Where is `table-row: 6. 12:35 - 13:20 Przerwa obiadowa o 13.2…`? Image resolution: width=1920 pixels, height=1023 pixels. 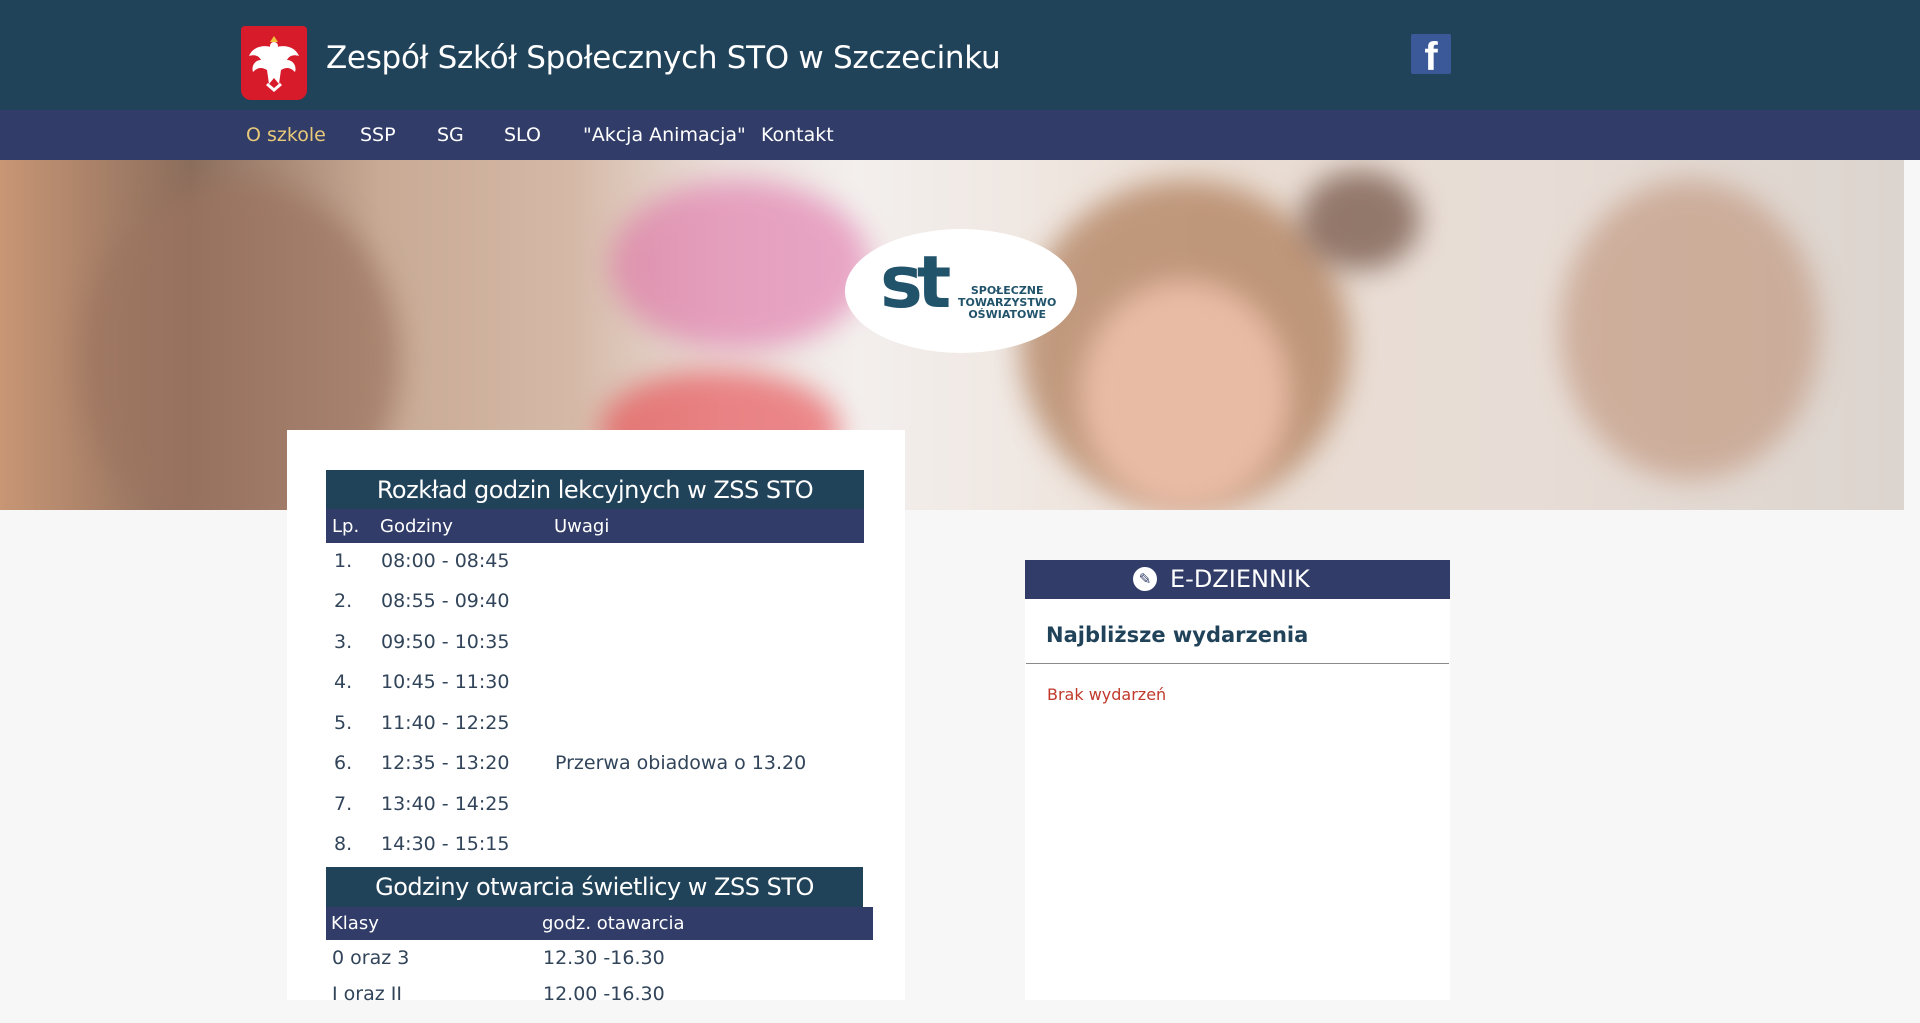 table-row: 6. 12:35 - 13:20 Przerwa obiadowa o 13.2… is located at coordinates (606, 772).